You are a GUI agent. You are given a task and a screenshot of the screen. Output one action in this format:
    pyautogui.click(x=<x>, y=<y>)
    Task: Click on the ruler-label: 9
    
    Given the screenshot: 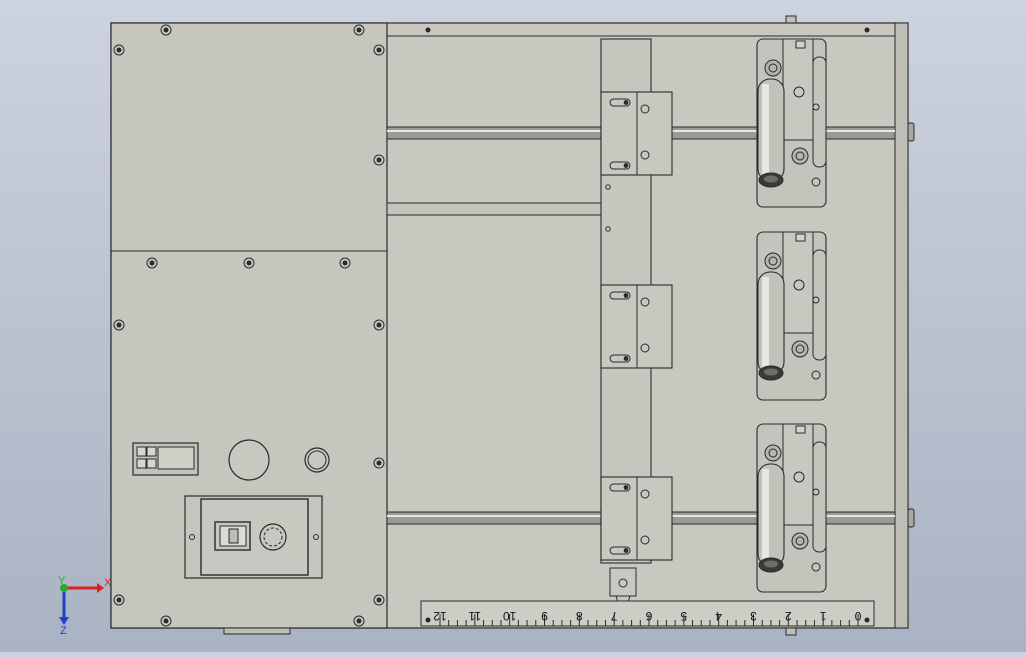 What is the action you would take?
    pyautogui.click(x=544, y=616)
    